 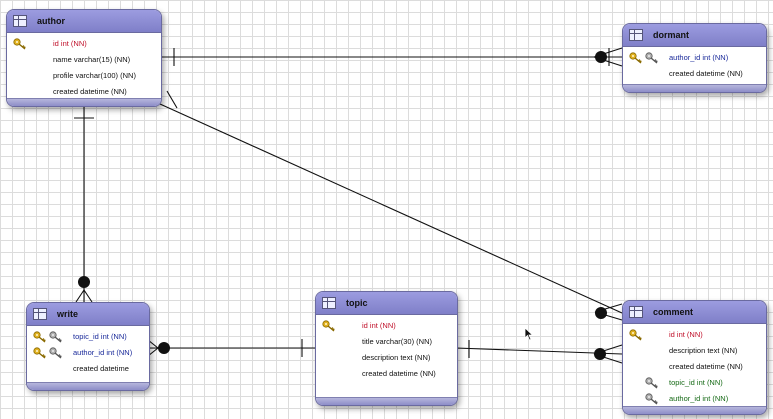 I want to click on column-row: name varchar(15) (NN), so click(x=84, y=60).